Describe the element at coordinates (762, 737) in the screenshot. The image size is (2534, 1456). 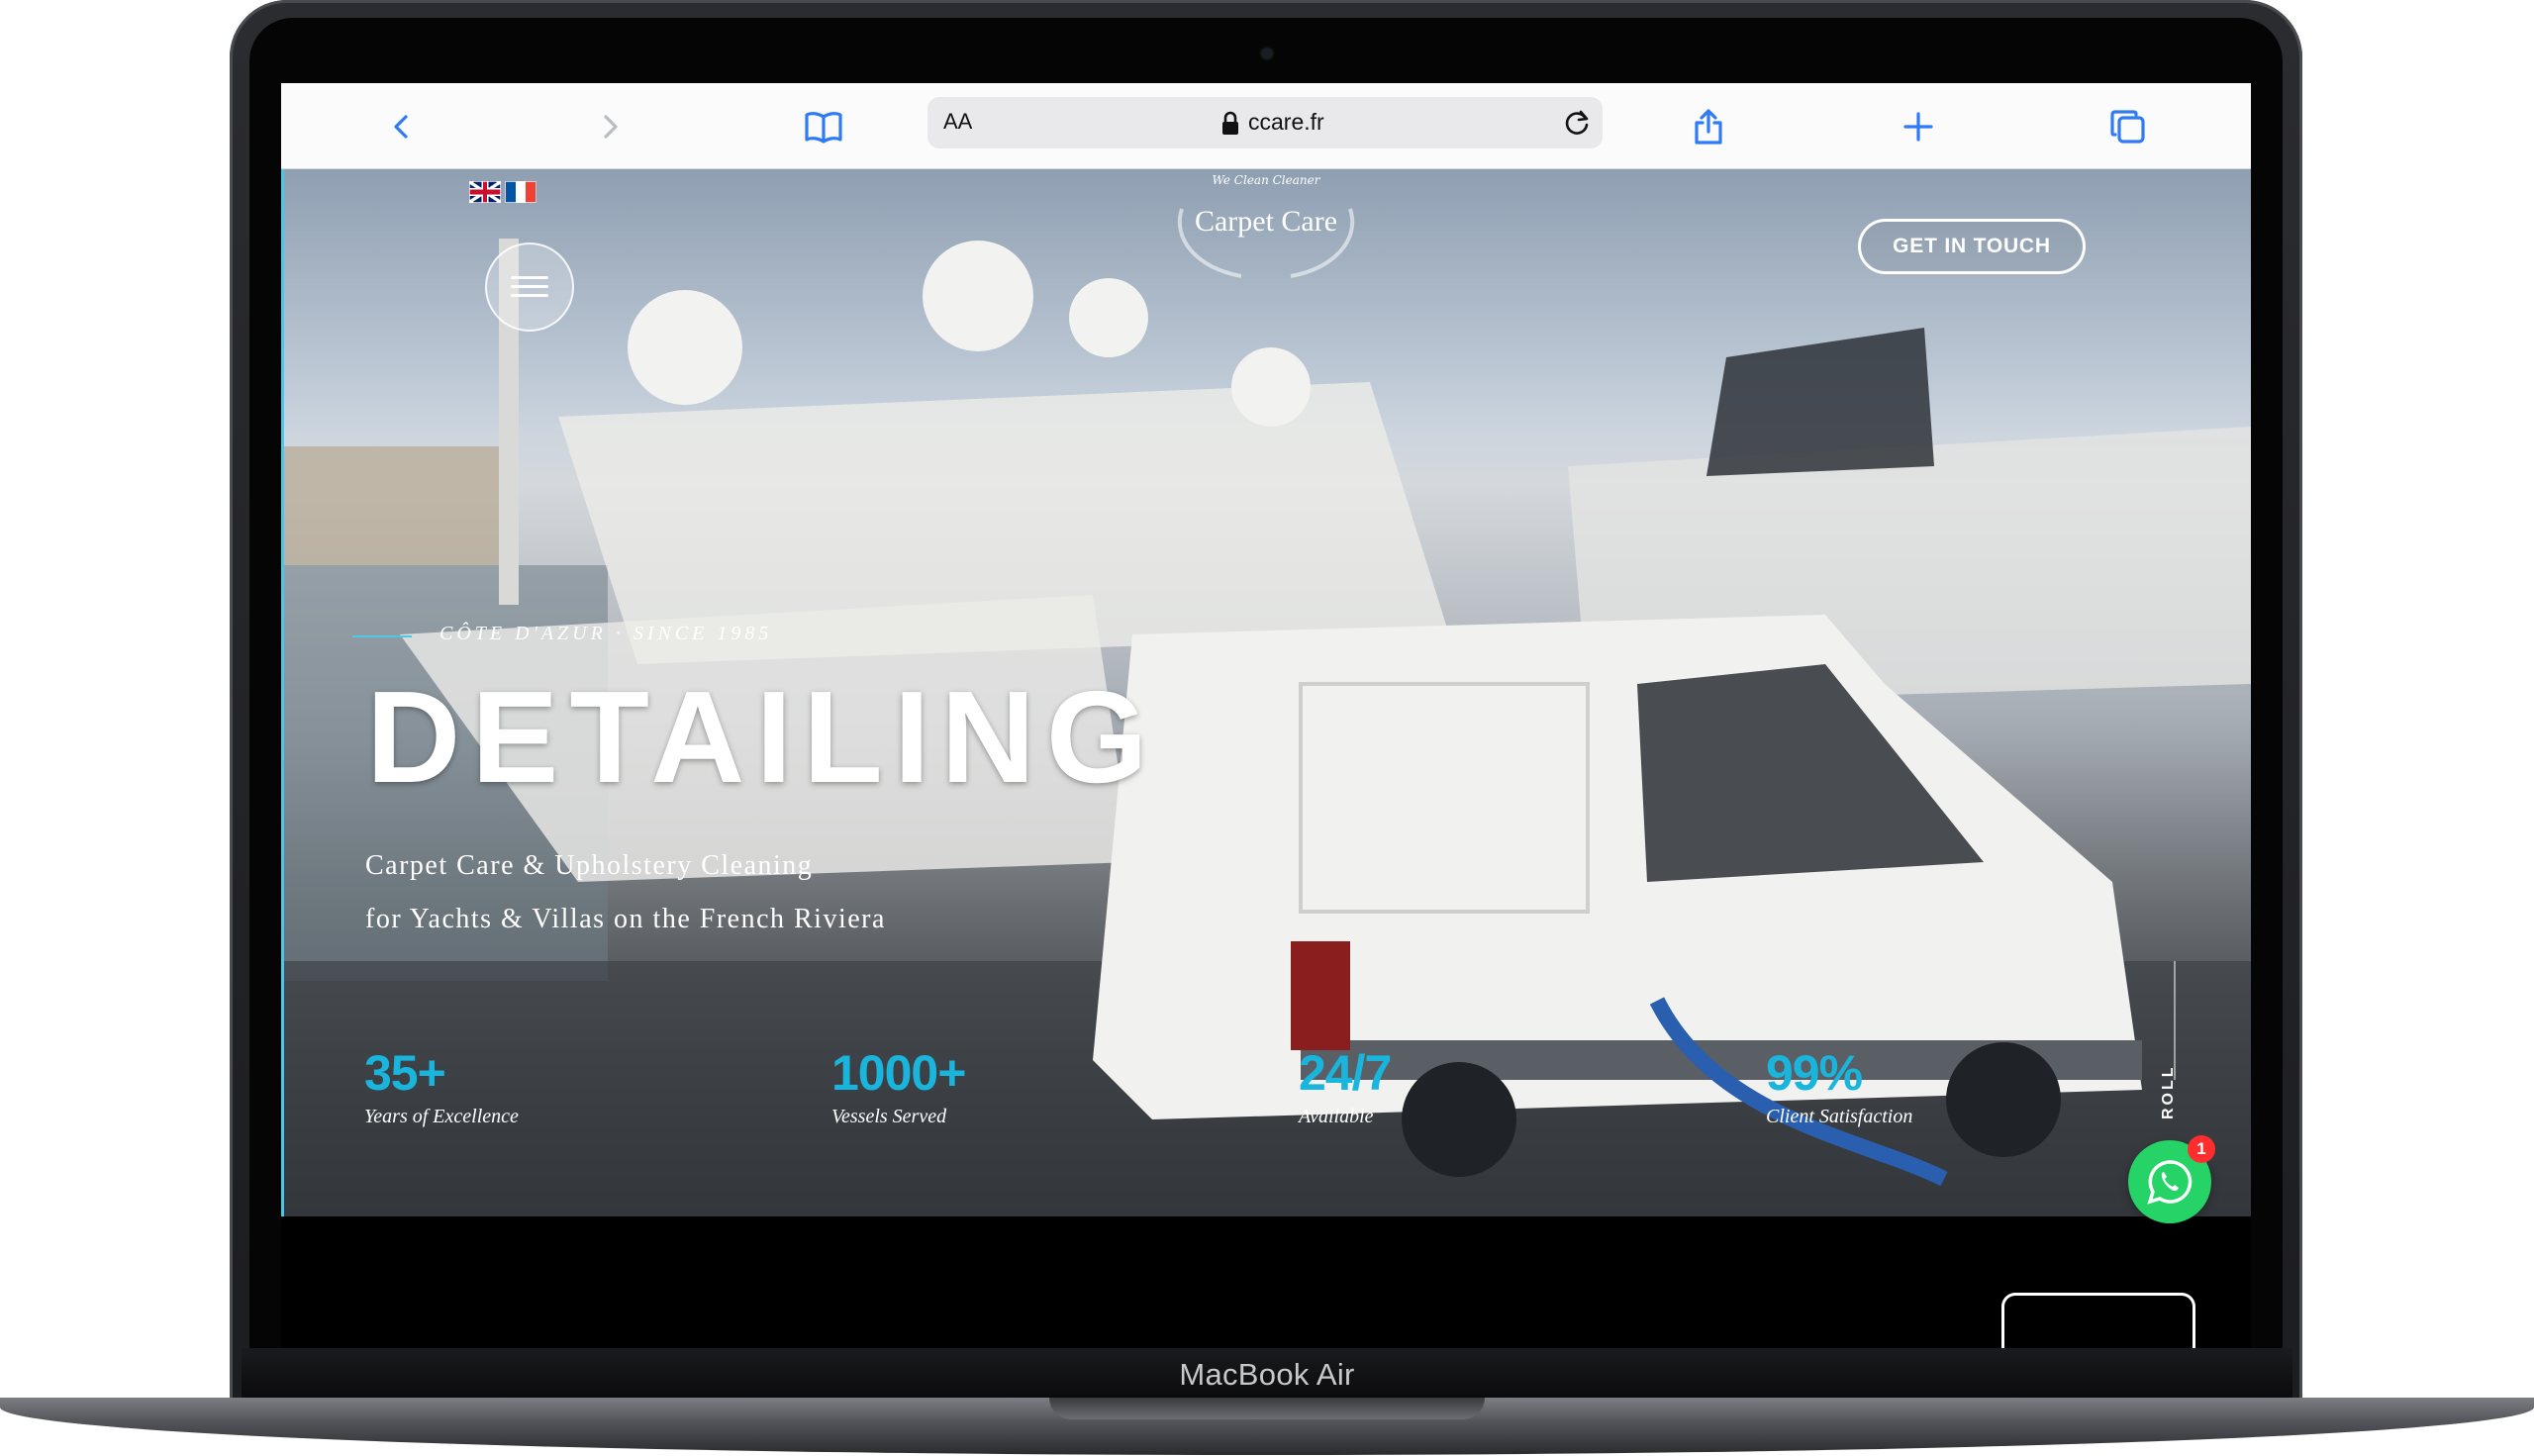
I see `hero-headline: DETAILING` at that location.